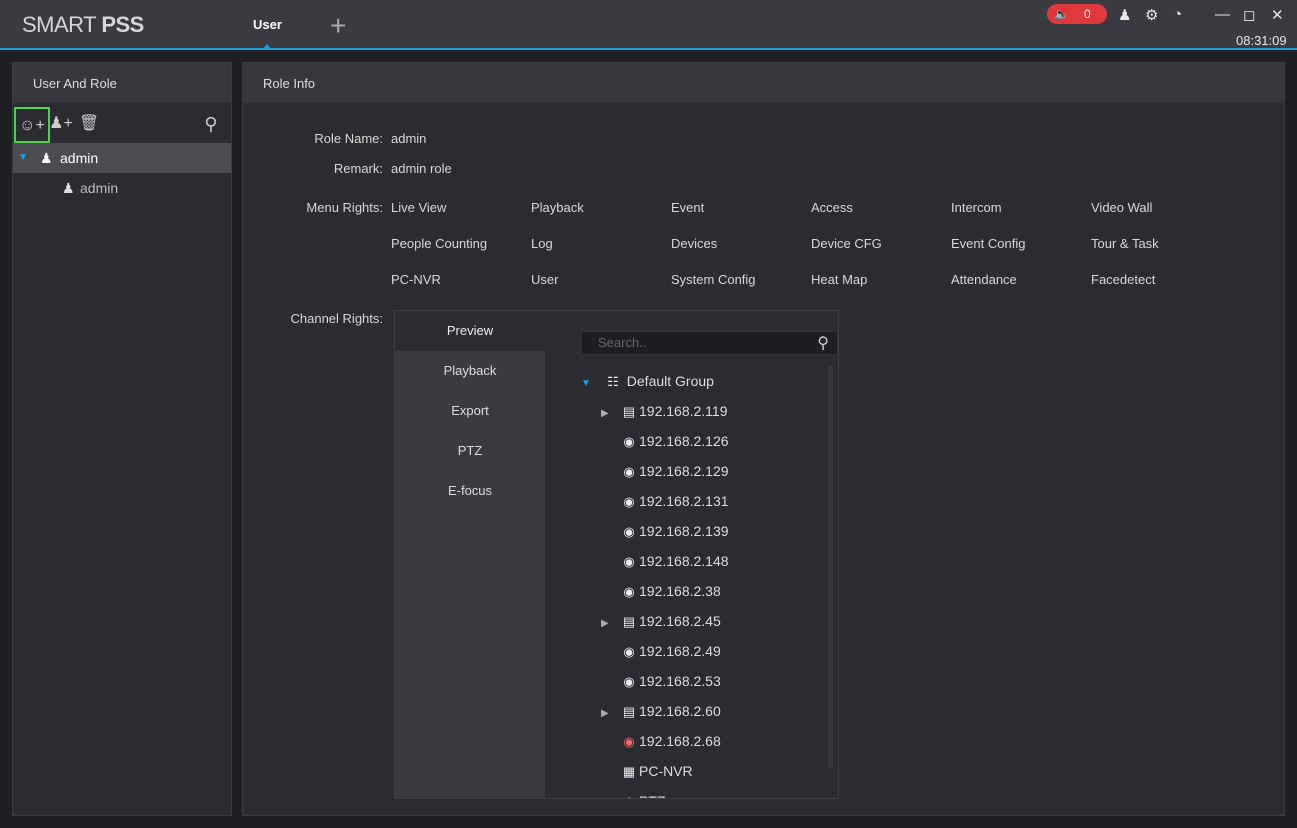 This screenshot has width=1297, height=828. Describe the element at coordinates (470, 331) in the screenshot. I see `channel-tab-preview: Preview` at that location.